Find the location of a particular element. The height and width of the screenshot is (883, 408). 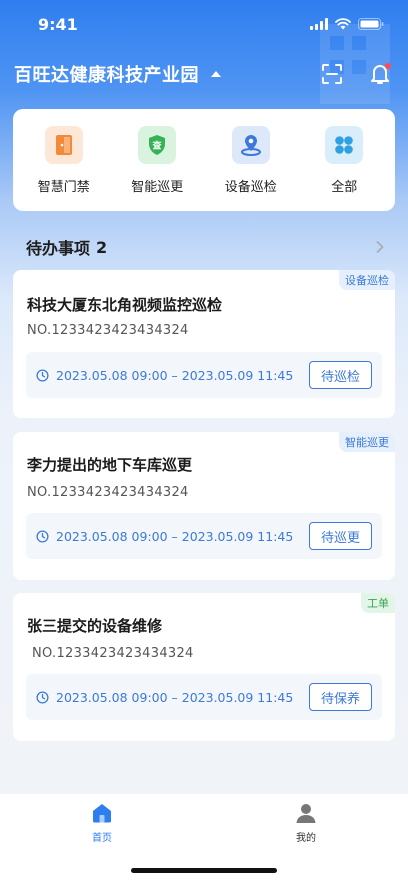

todo-count: 2 is located at coordinates (102, 247).